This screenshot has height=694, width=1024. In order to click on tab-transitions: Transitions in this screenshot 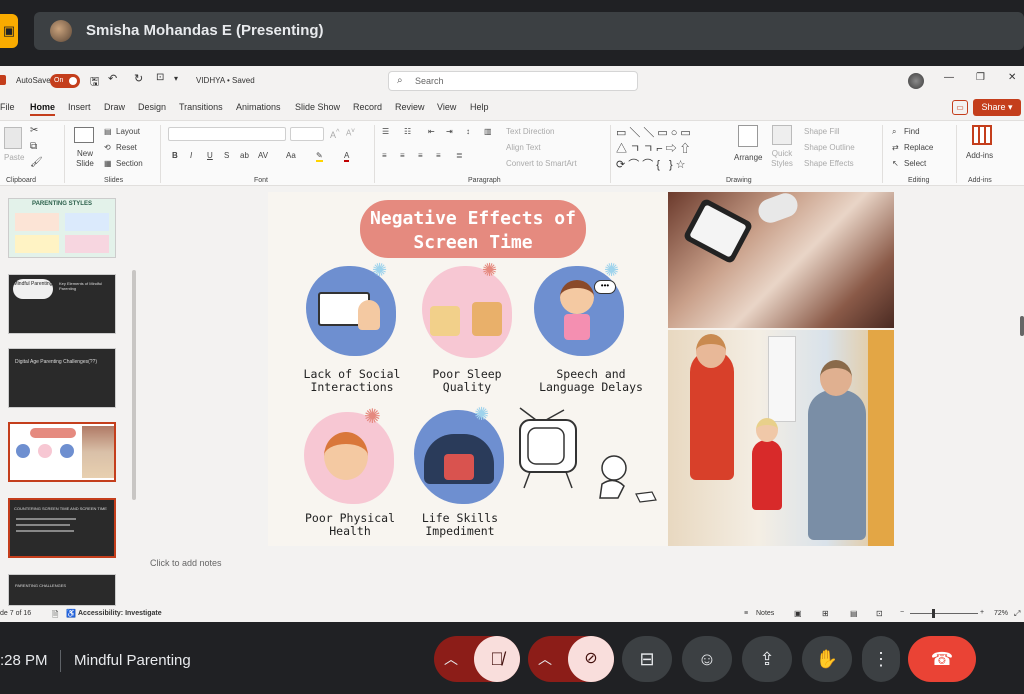, I will do `click(201, 107)`.